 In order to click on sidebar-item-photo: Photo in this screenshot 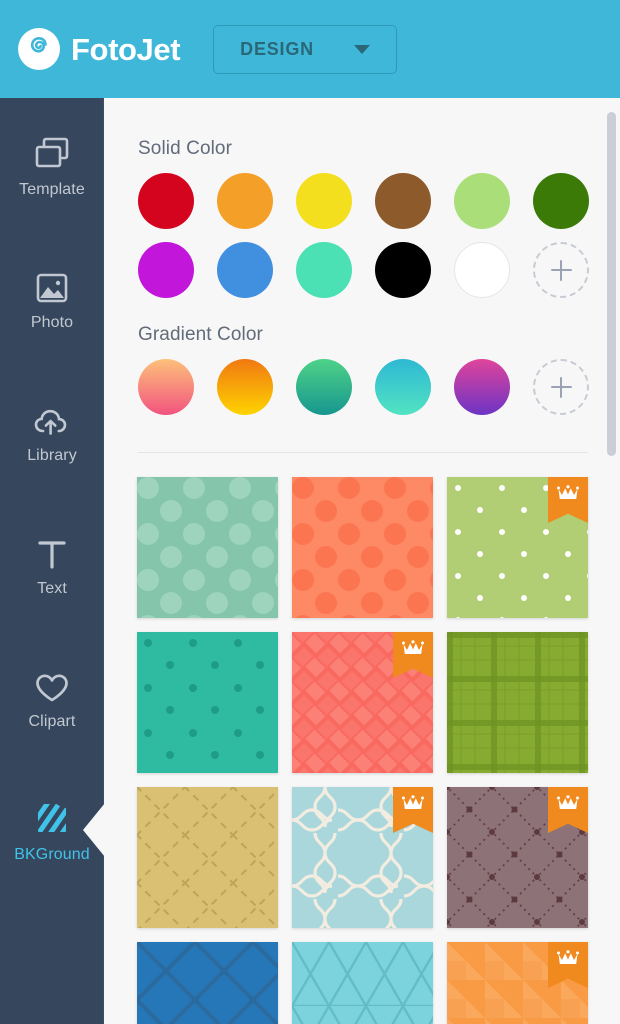, I will do `click(52, 297)`.